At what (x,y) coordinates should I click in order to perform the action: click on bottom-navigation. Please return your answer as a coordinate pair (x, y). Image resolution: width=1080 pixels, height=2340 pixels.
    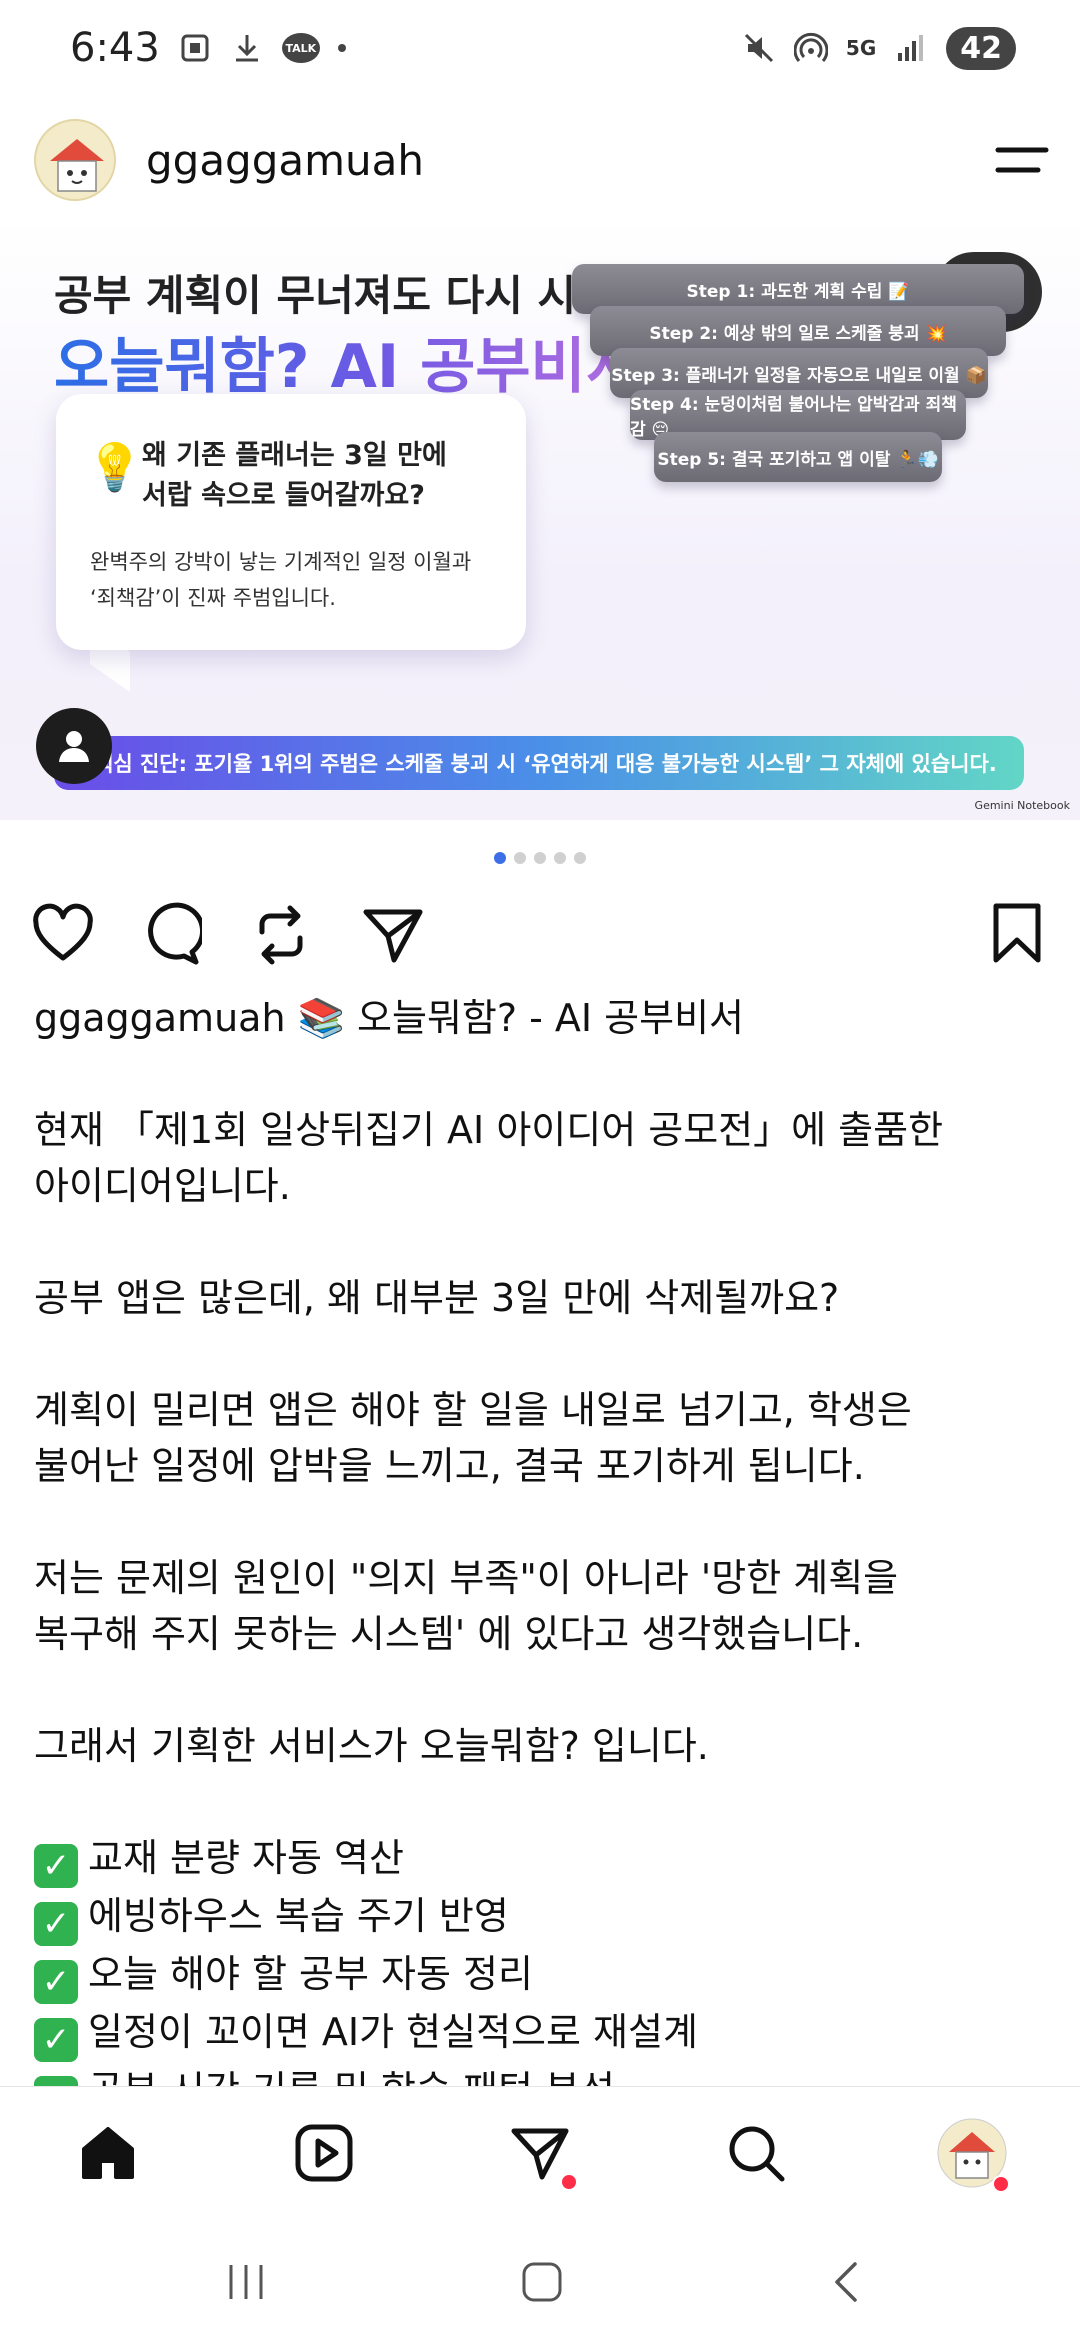
    Looking at the image, I should click on (540, 2154).